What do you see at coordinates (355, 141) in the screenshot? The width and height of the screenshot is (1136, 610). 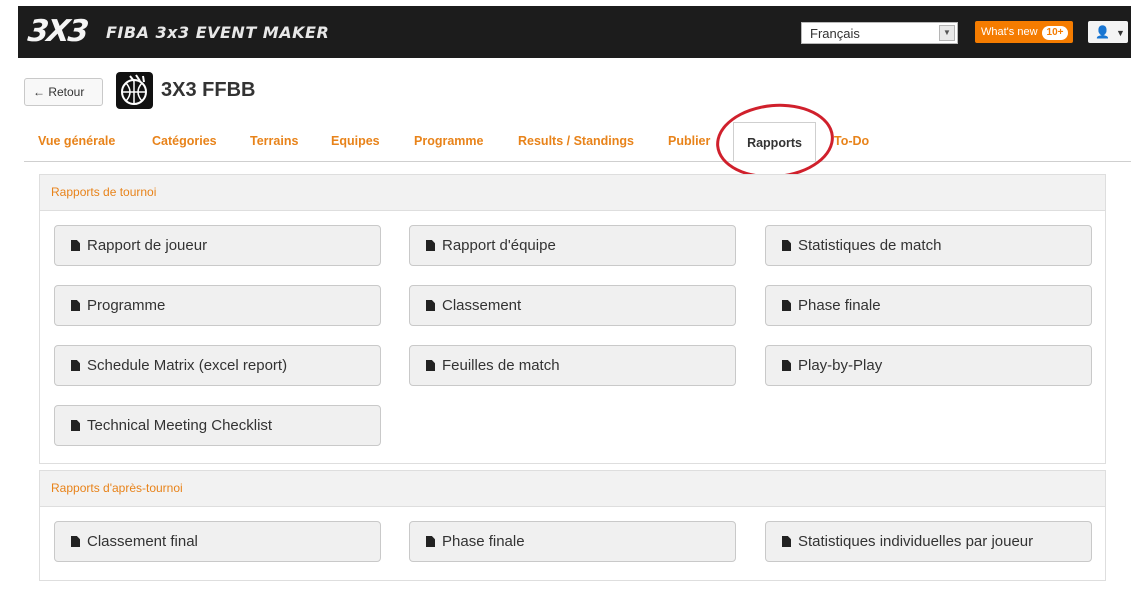 I see `tab-equipes: Equipes` at bounding box center [355, 141].